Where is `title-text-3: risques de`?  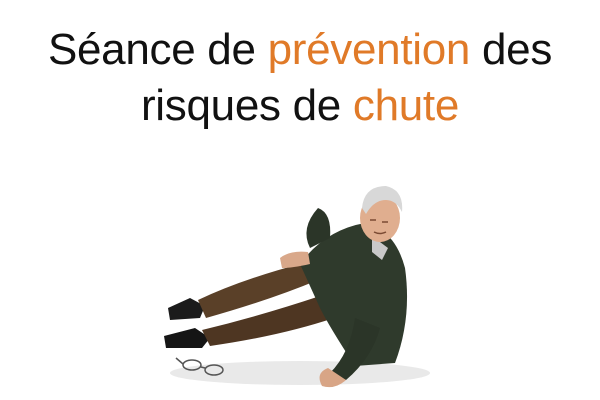
title-text-3: risques de is located at coordinates (246, 105).